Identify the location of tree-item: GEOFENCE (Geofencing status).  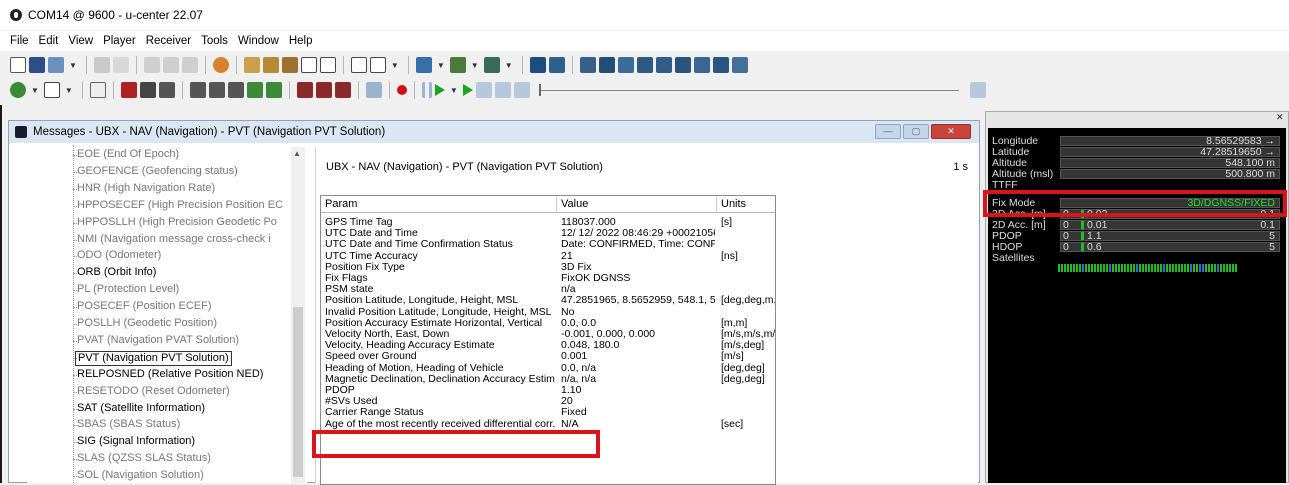
(157, 172).